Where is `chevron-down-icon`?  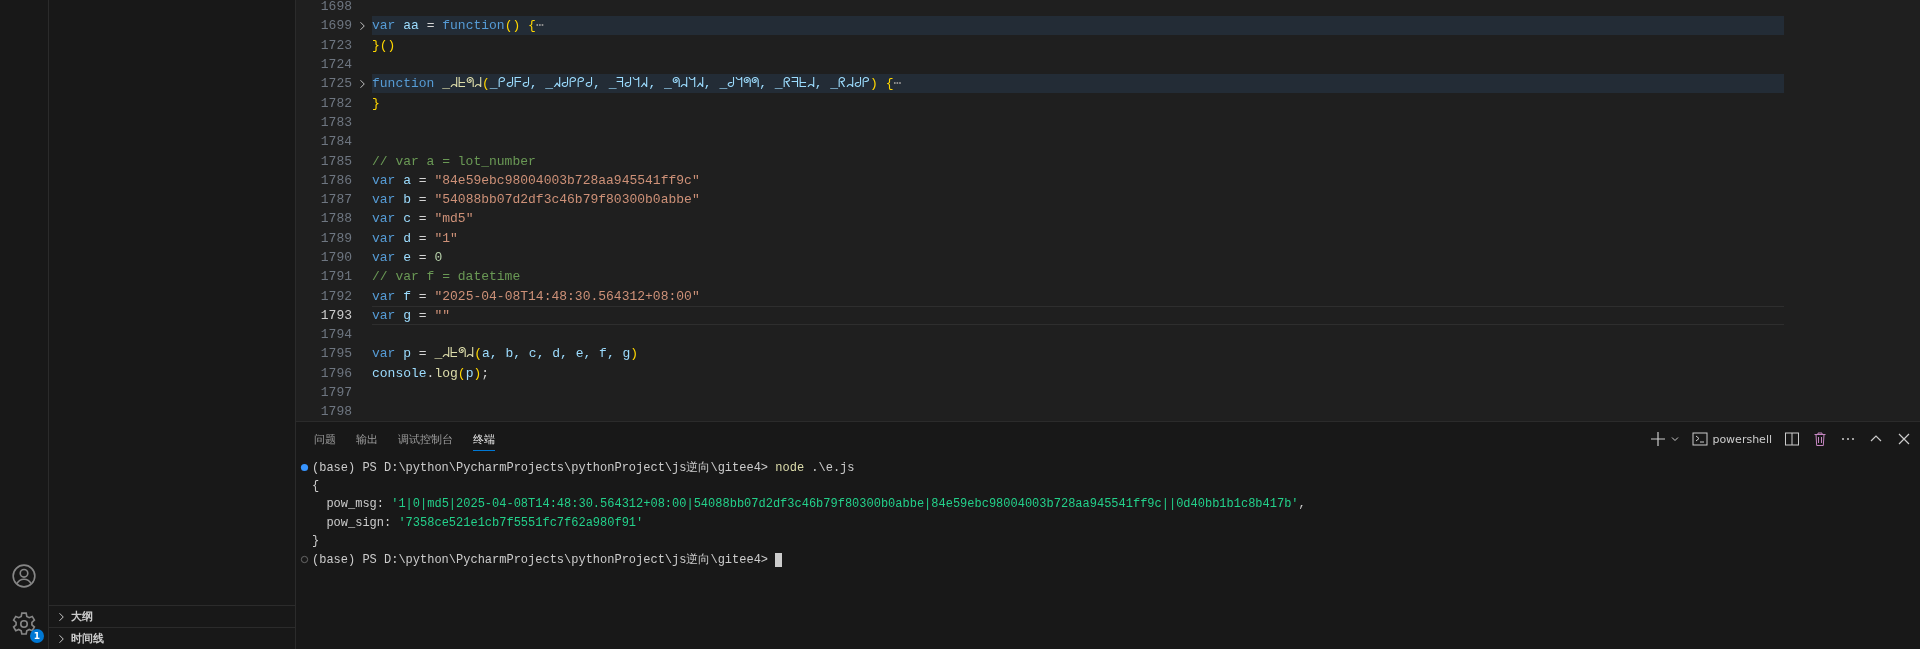
chevron-down-icon is located at coordinates (1675, 439).